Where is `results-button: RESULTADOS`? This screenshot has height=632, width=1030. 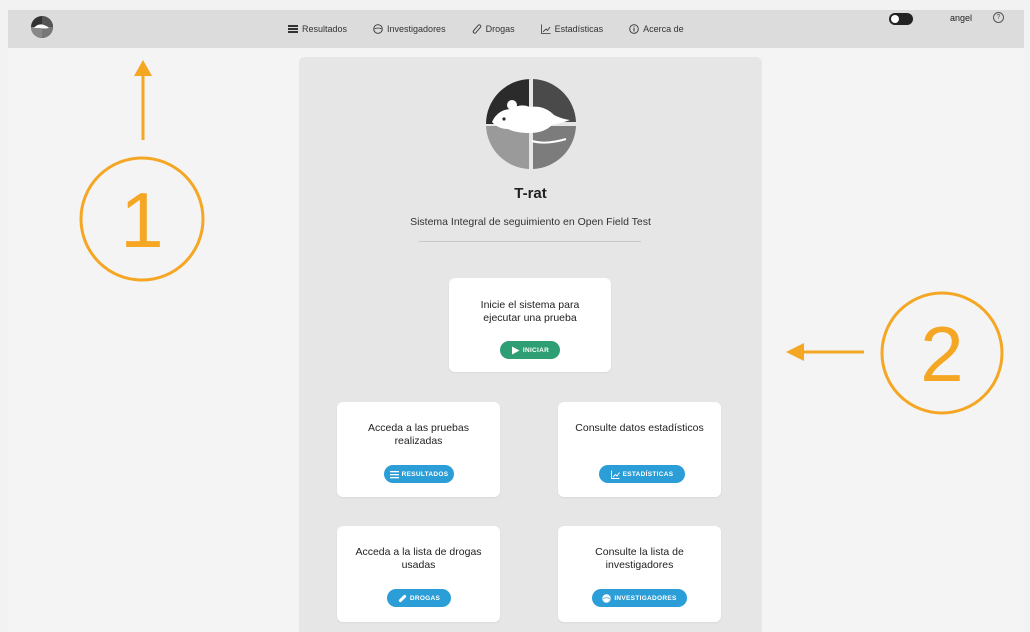 results-button: RESULTADOS is located at coordinates (419, 474).